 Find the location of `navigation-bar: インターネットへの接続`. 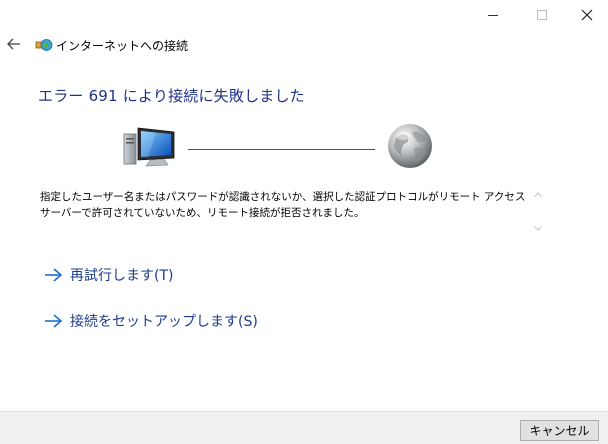

navigation-bar: インターネットへの接続 is located at coordinates (304, 45).